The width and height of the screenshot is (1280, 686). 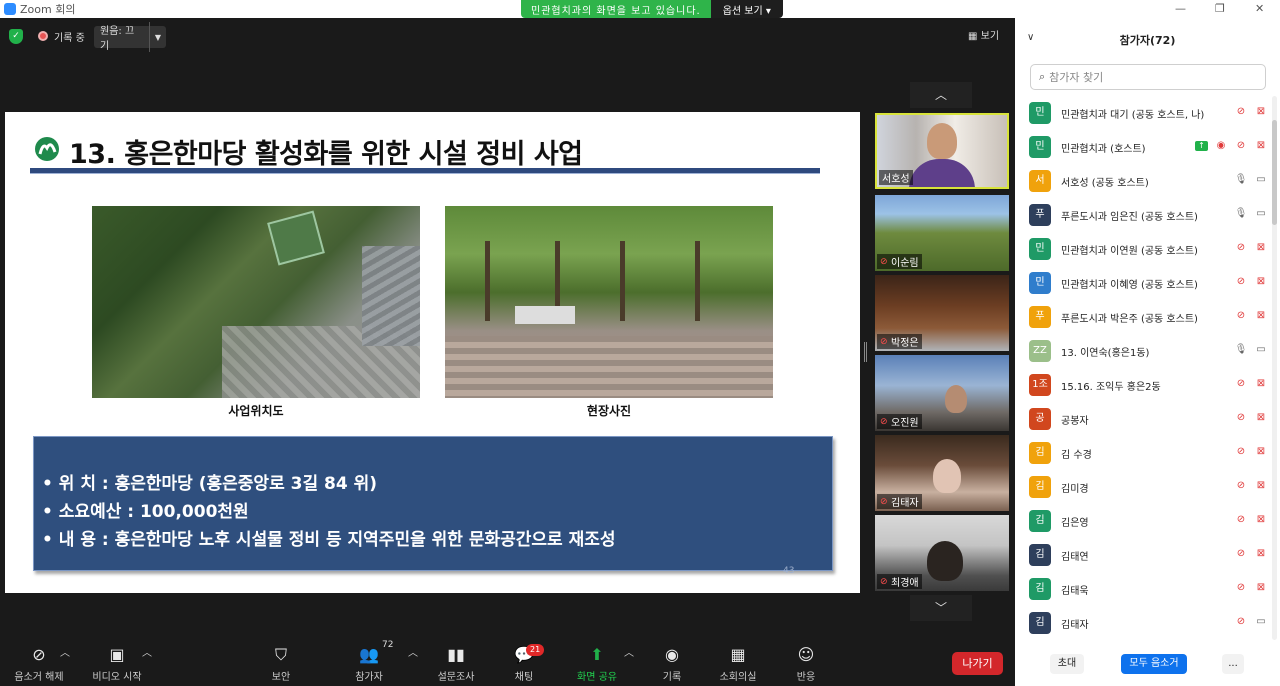 I want to click on participants-options-chevron-icon: ︿, so click(x=413, y=651).